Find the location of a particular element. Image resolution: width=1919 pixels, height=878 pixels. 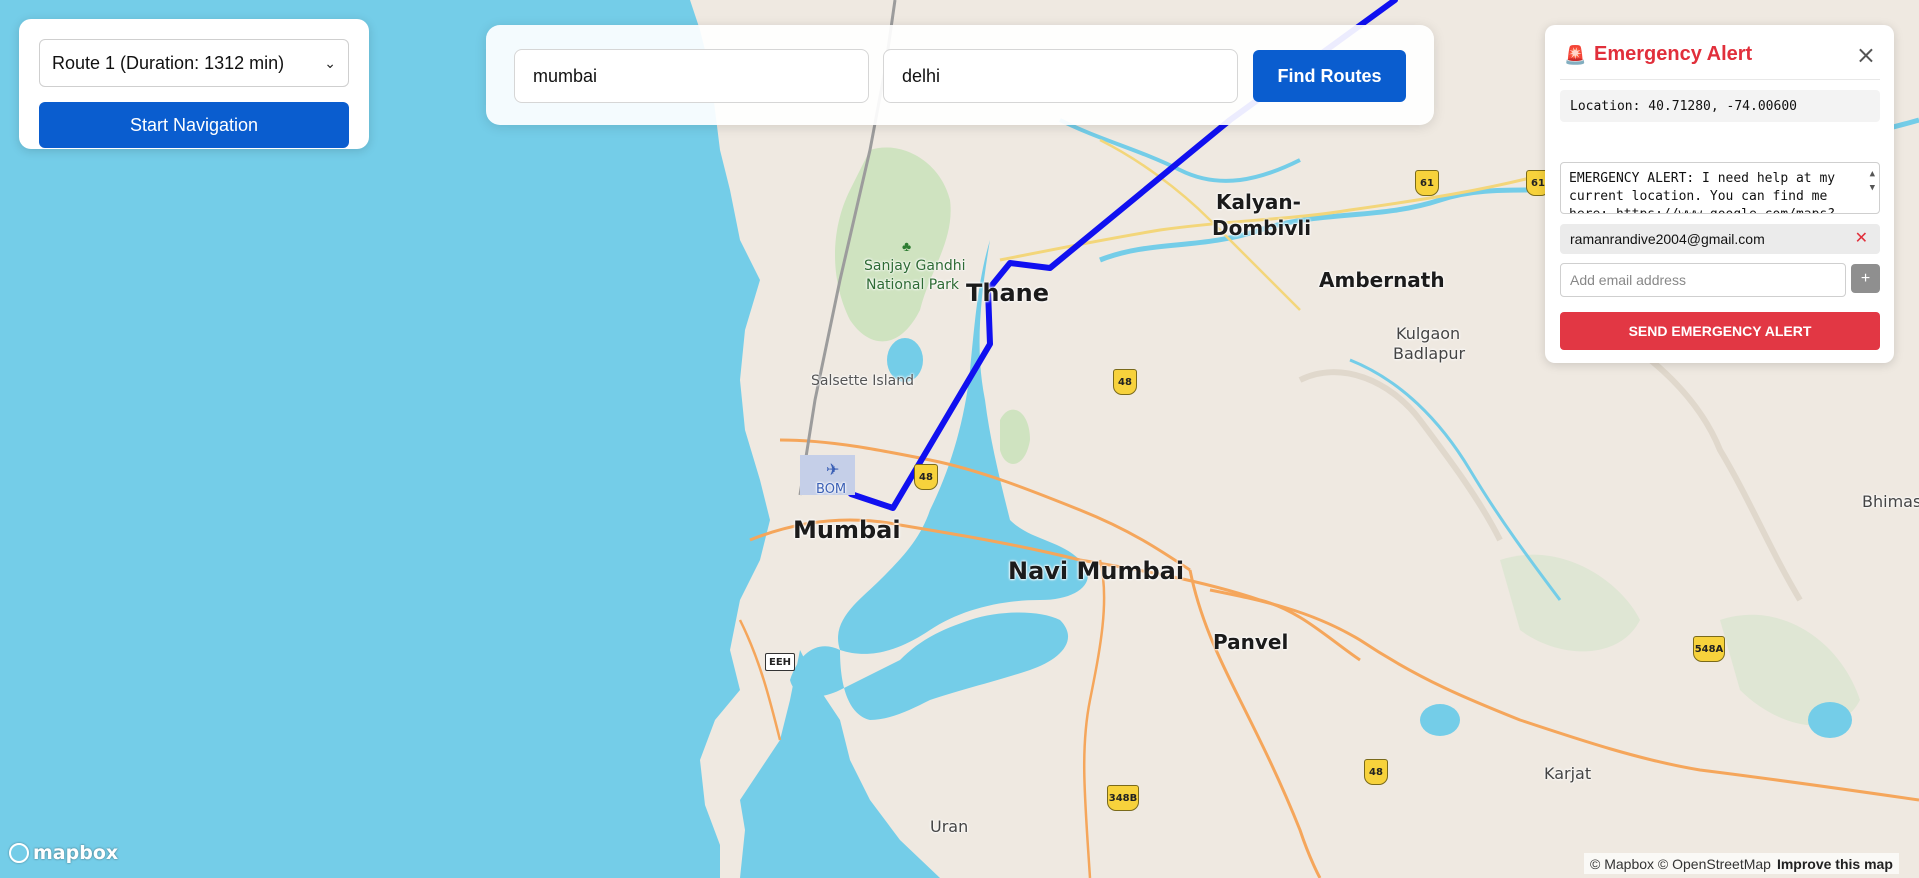

email-recipient: ramanrandive2004@gmail.com ✕ is located at coordinates (1720, 239).